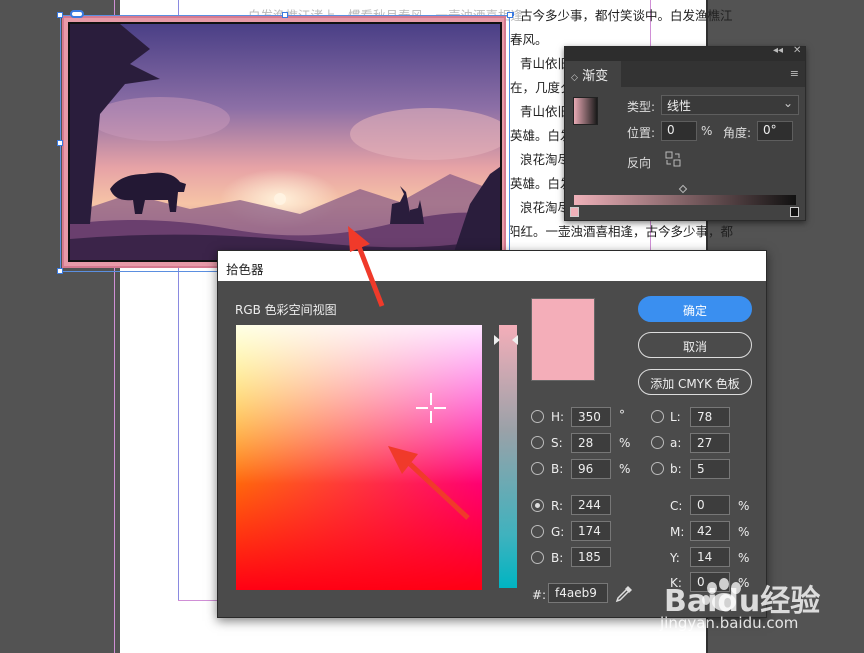 This screenshot has height=653, width=864. I want to click on rgb-b-label: B:, so click(557, 558).